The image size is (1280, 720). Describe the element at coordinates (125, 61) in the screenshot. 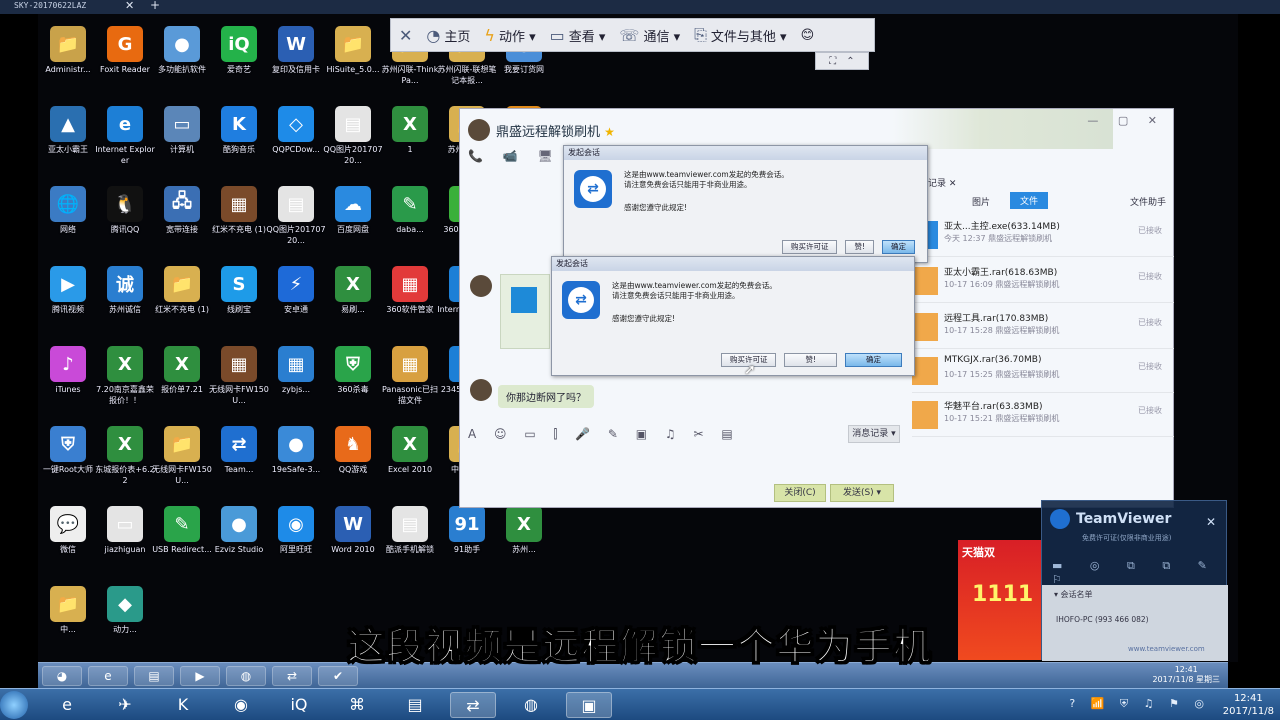

I see `desktop-icon: G Foxit Reader` at that location.